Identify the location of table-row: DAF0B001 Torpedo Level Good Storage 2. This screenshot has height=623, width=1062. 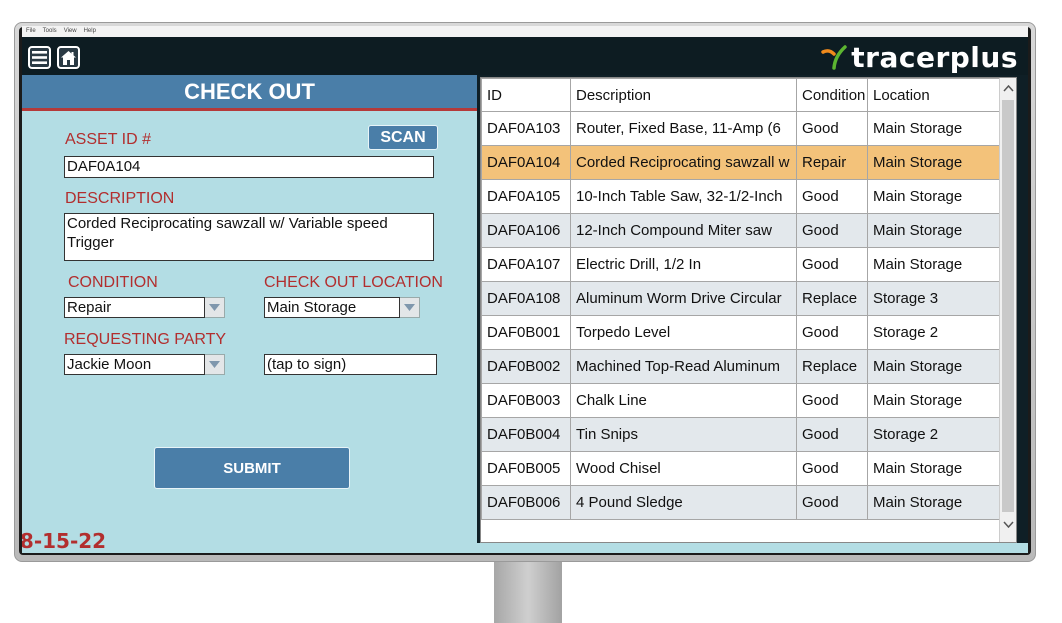
(741, 332).